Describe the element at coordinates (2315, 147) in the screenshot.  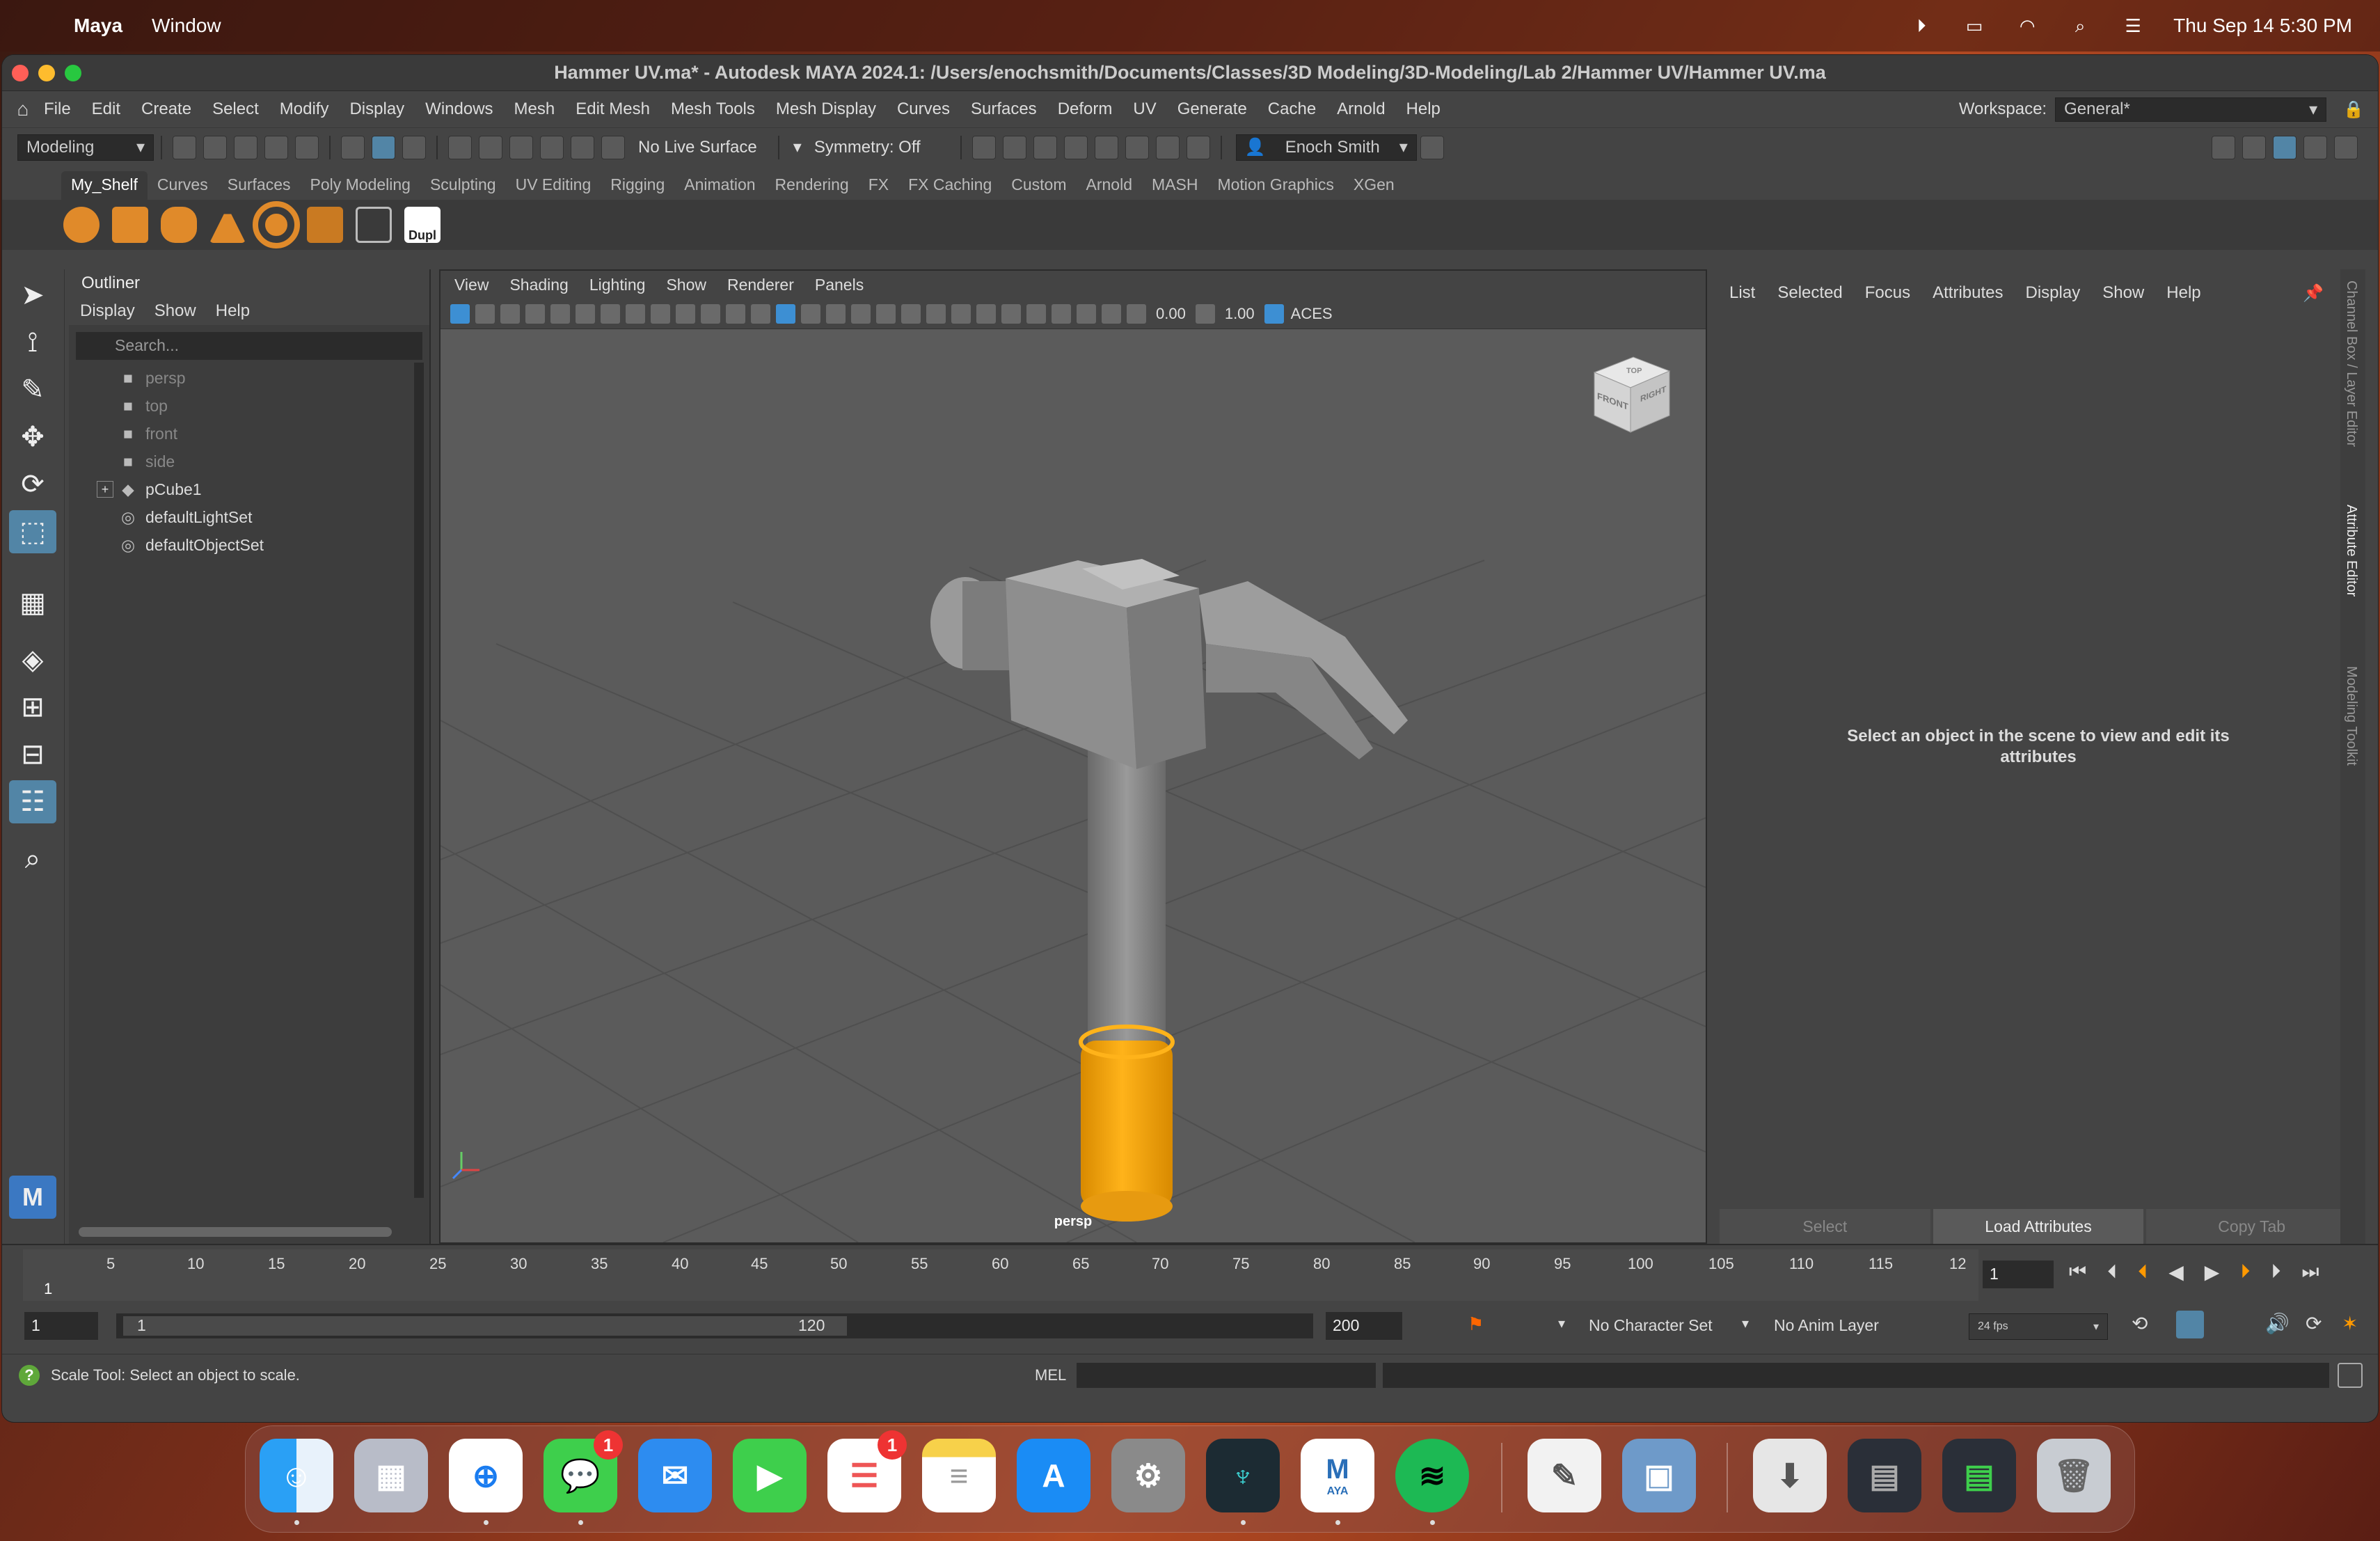
I see `tool-settings-toggle-icon` at that location.